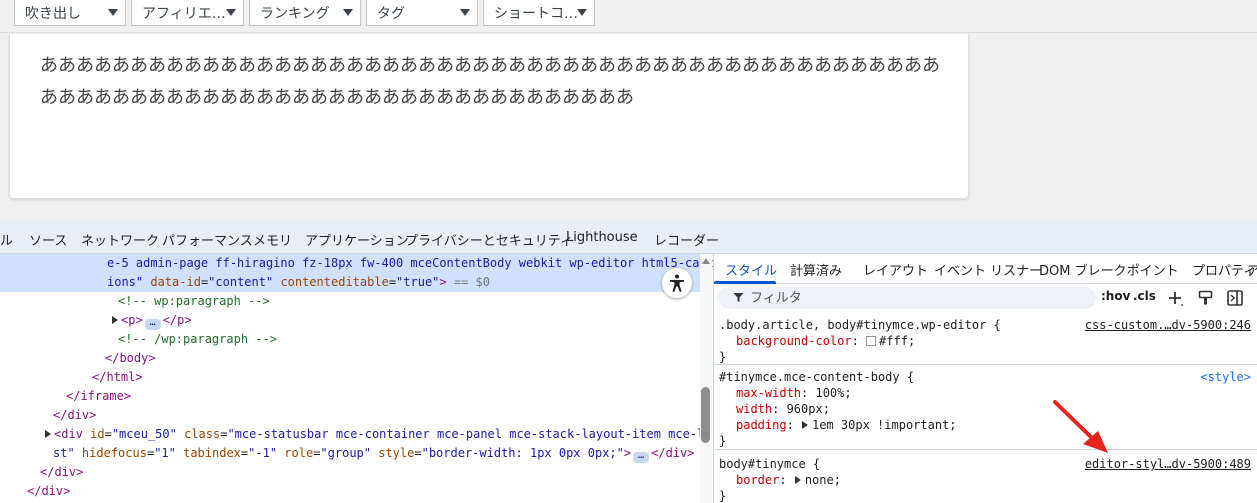  I want to click on tab-styles: スタイル, so click(751, 269).